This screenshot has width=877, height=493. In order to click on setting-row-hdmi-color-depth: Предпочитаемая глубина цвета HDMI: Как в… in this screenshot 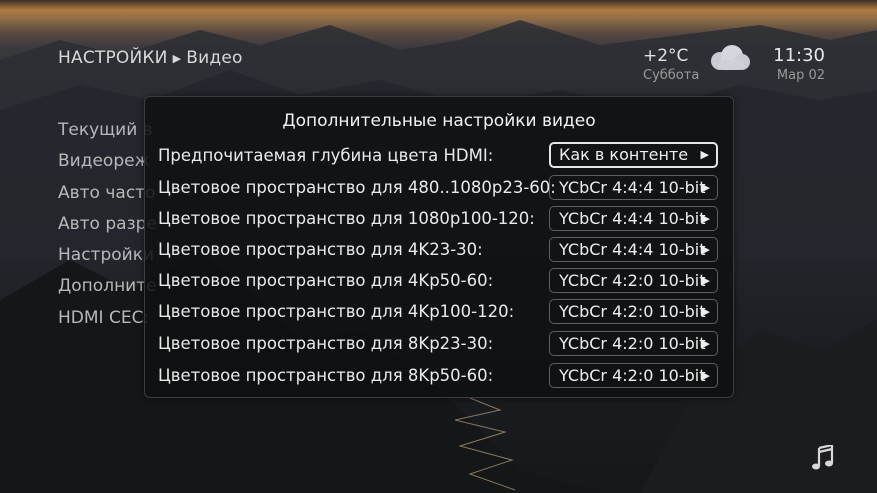, I will do `click(439, 156)`.